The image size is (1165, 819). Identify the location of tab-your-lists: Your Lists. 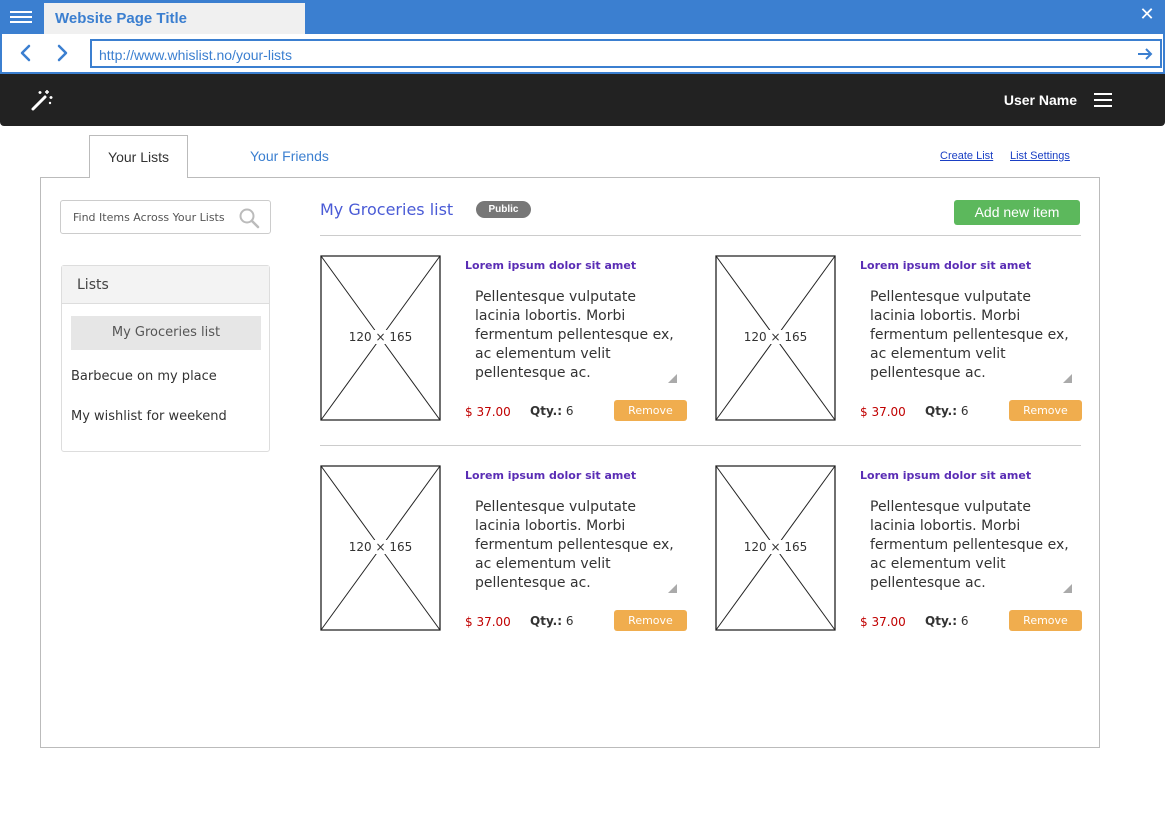
(138, 156).